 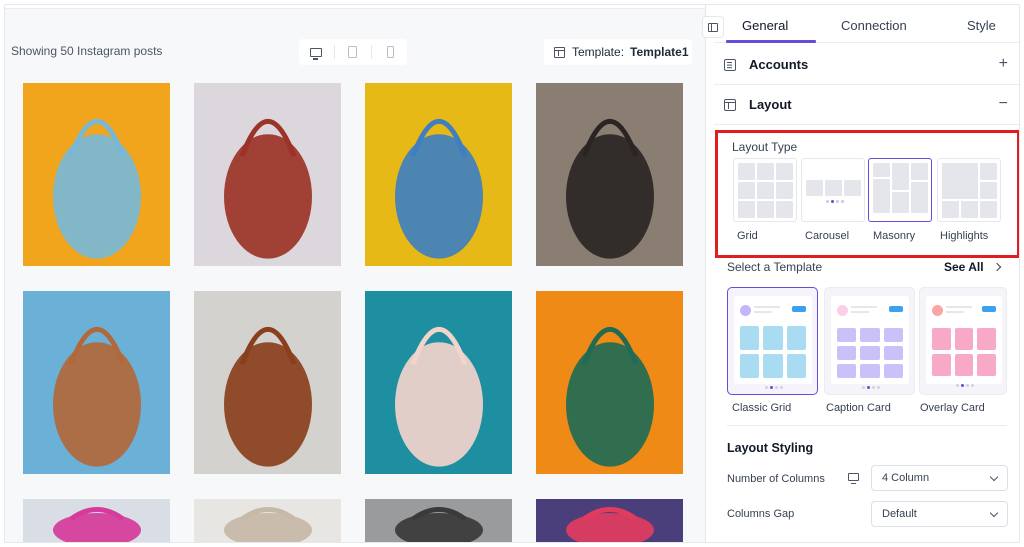 I want to click on desktop-view-button, so click(x=316, y=52).